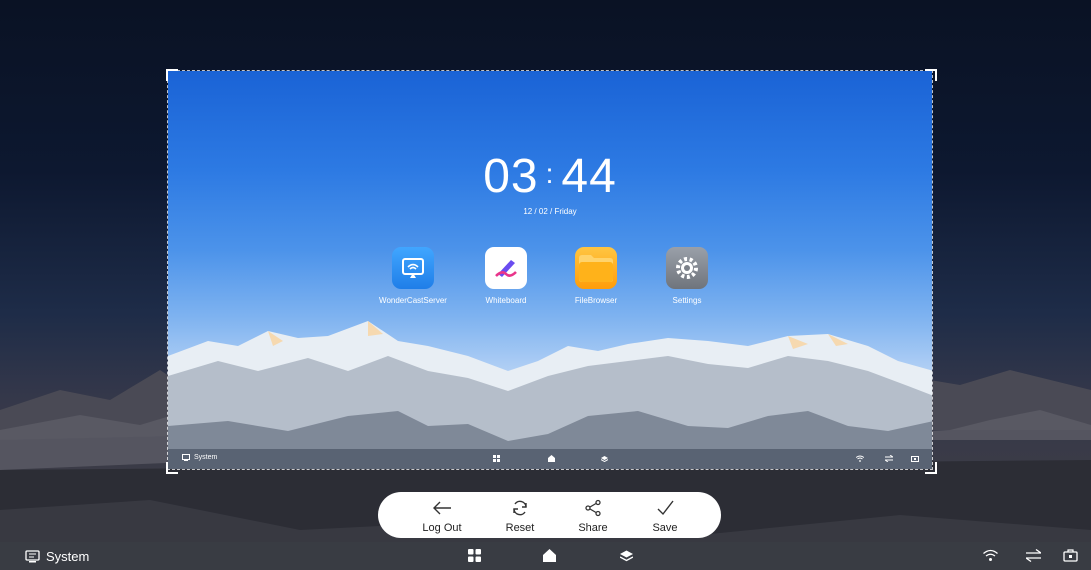  What do you see at coordinates (665, 508) in the screenshot?
I see `checkmark-icon` at bounding box center [665, 508].